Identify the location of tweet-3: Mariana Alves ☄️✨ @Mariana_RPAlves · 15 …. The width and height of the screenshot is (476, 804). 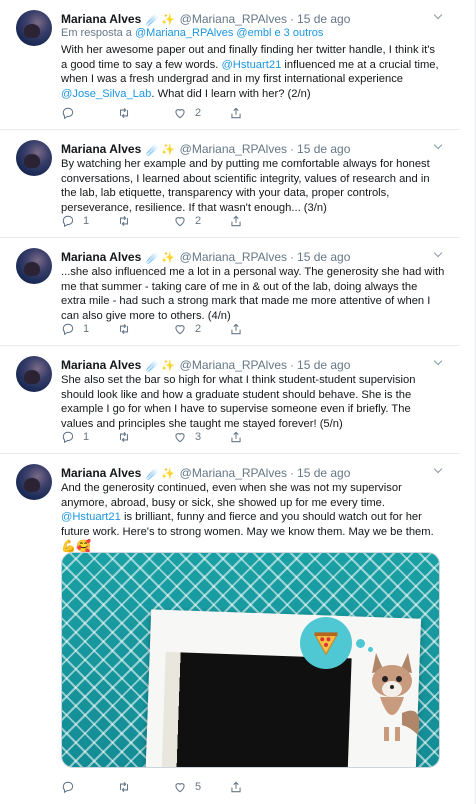
(230, 184).